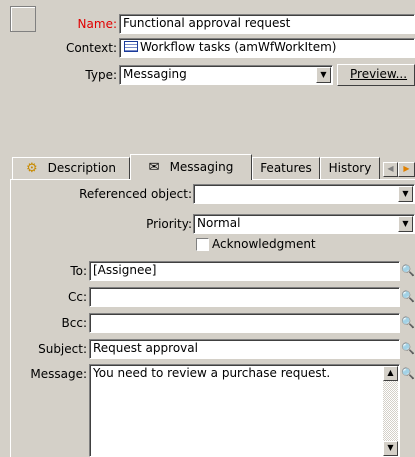 The image size is (415, 457). Describe the element at coordinates (304, 224) in the screenshot. I see `priority-select: Normal ▼` at that location.